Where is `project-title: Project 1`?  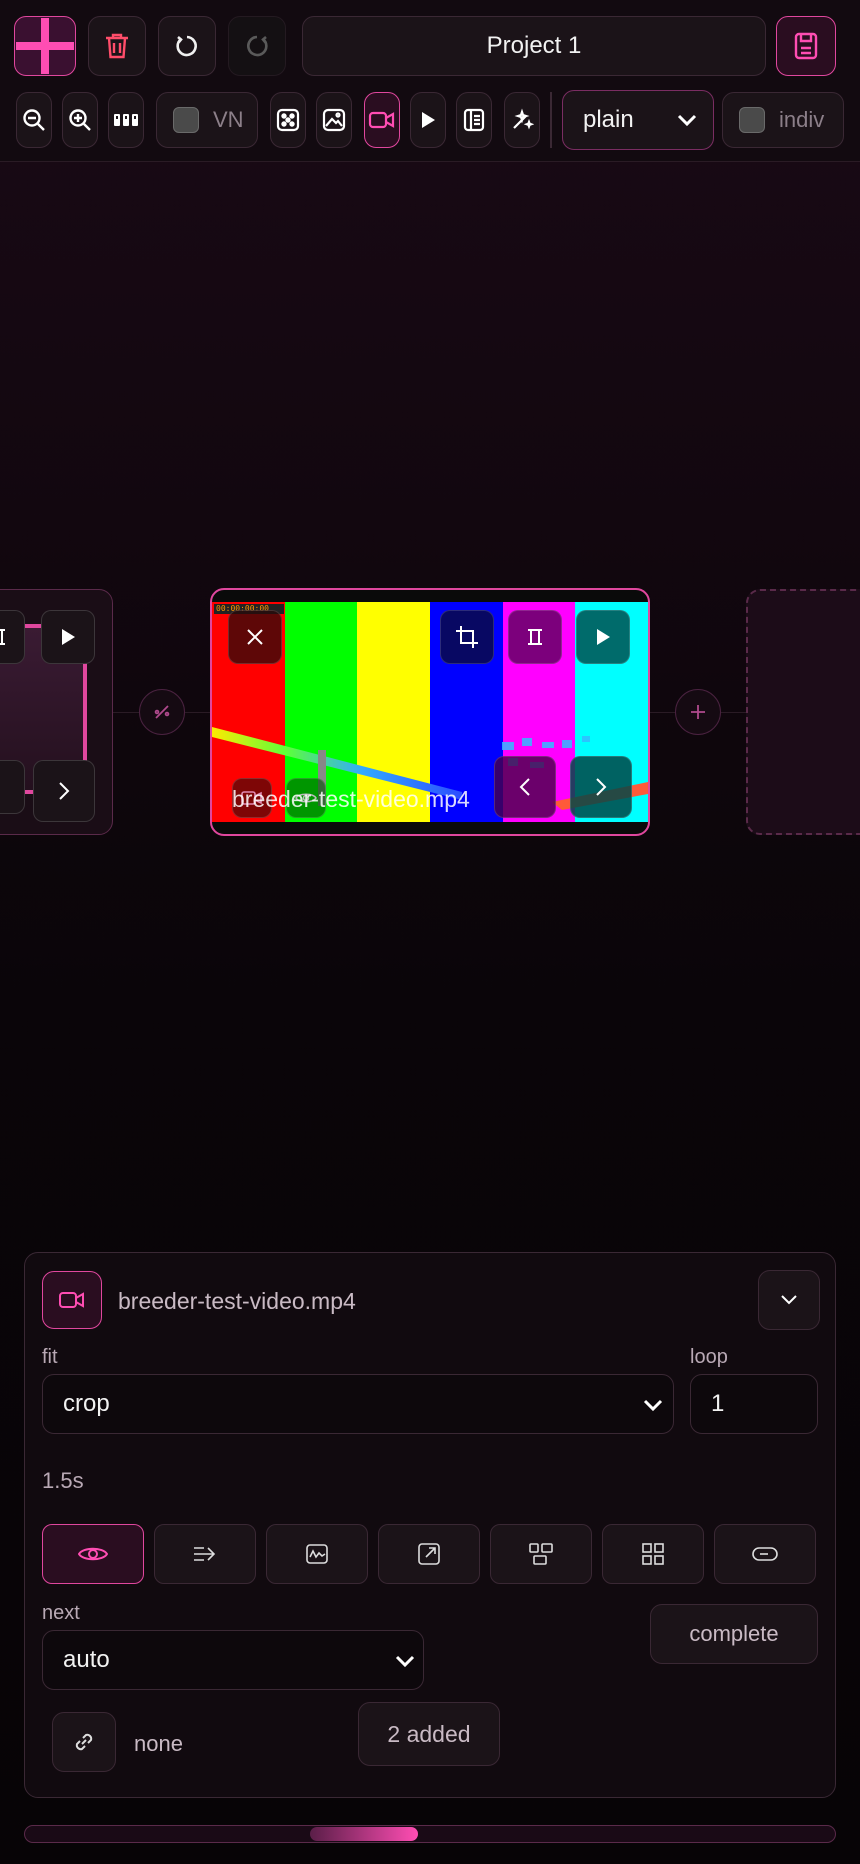
project-title: Project 1 is located at coordinates (534, 46).